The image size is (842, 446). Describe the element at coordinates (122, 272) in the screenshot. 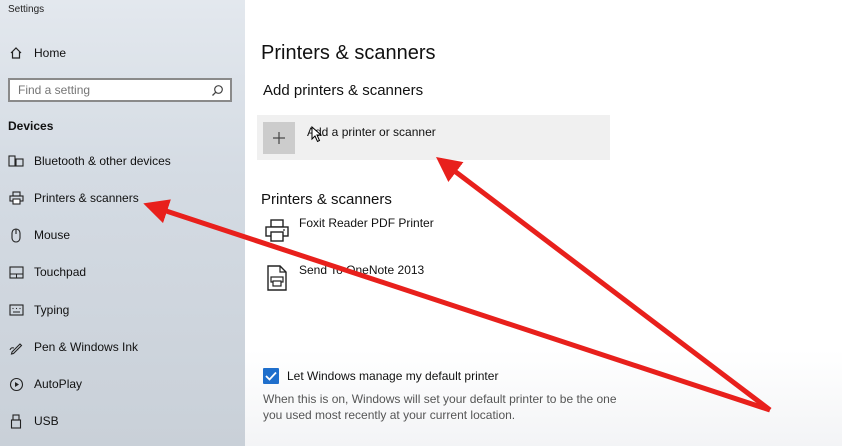

I see `sidebar-item-touchpad: Touchpad` at that location.